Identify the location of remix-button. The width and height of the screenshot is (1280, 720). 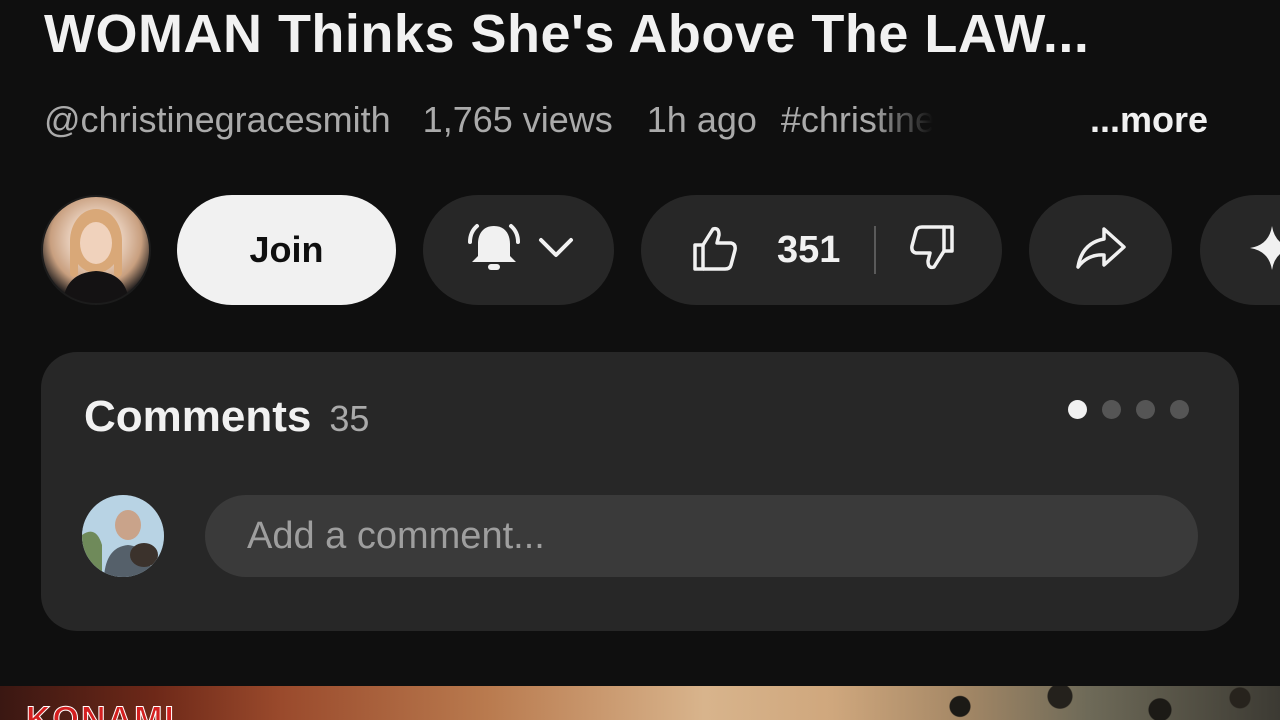
(1240, 250).